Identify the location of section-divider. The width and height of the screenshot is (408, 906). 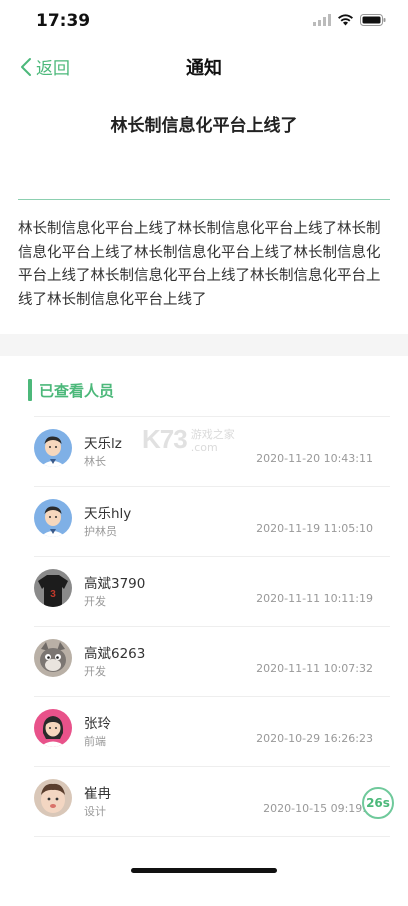
(204, 345).